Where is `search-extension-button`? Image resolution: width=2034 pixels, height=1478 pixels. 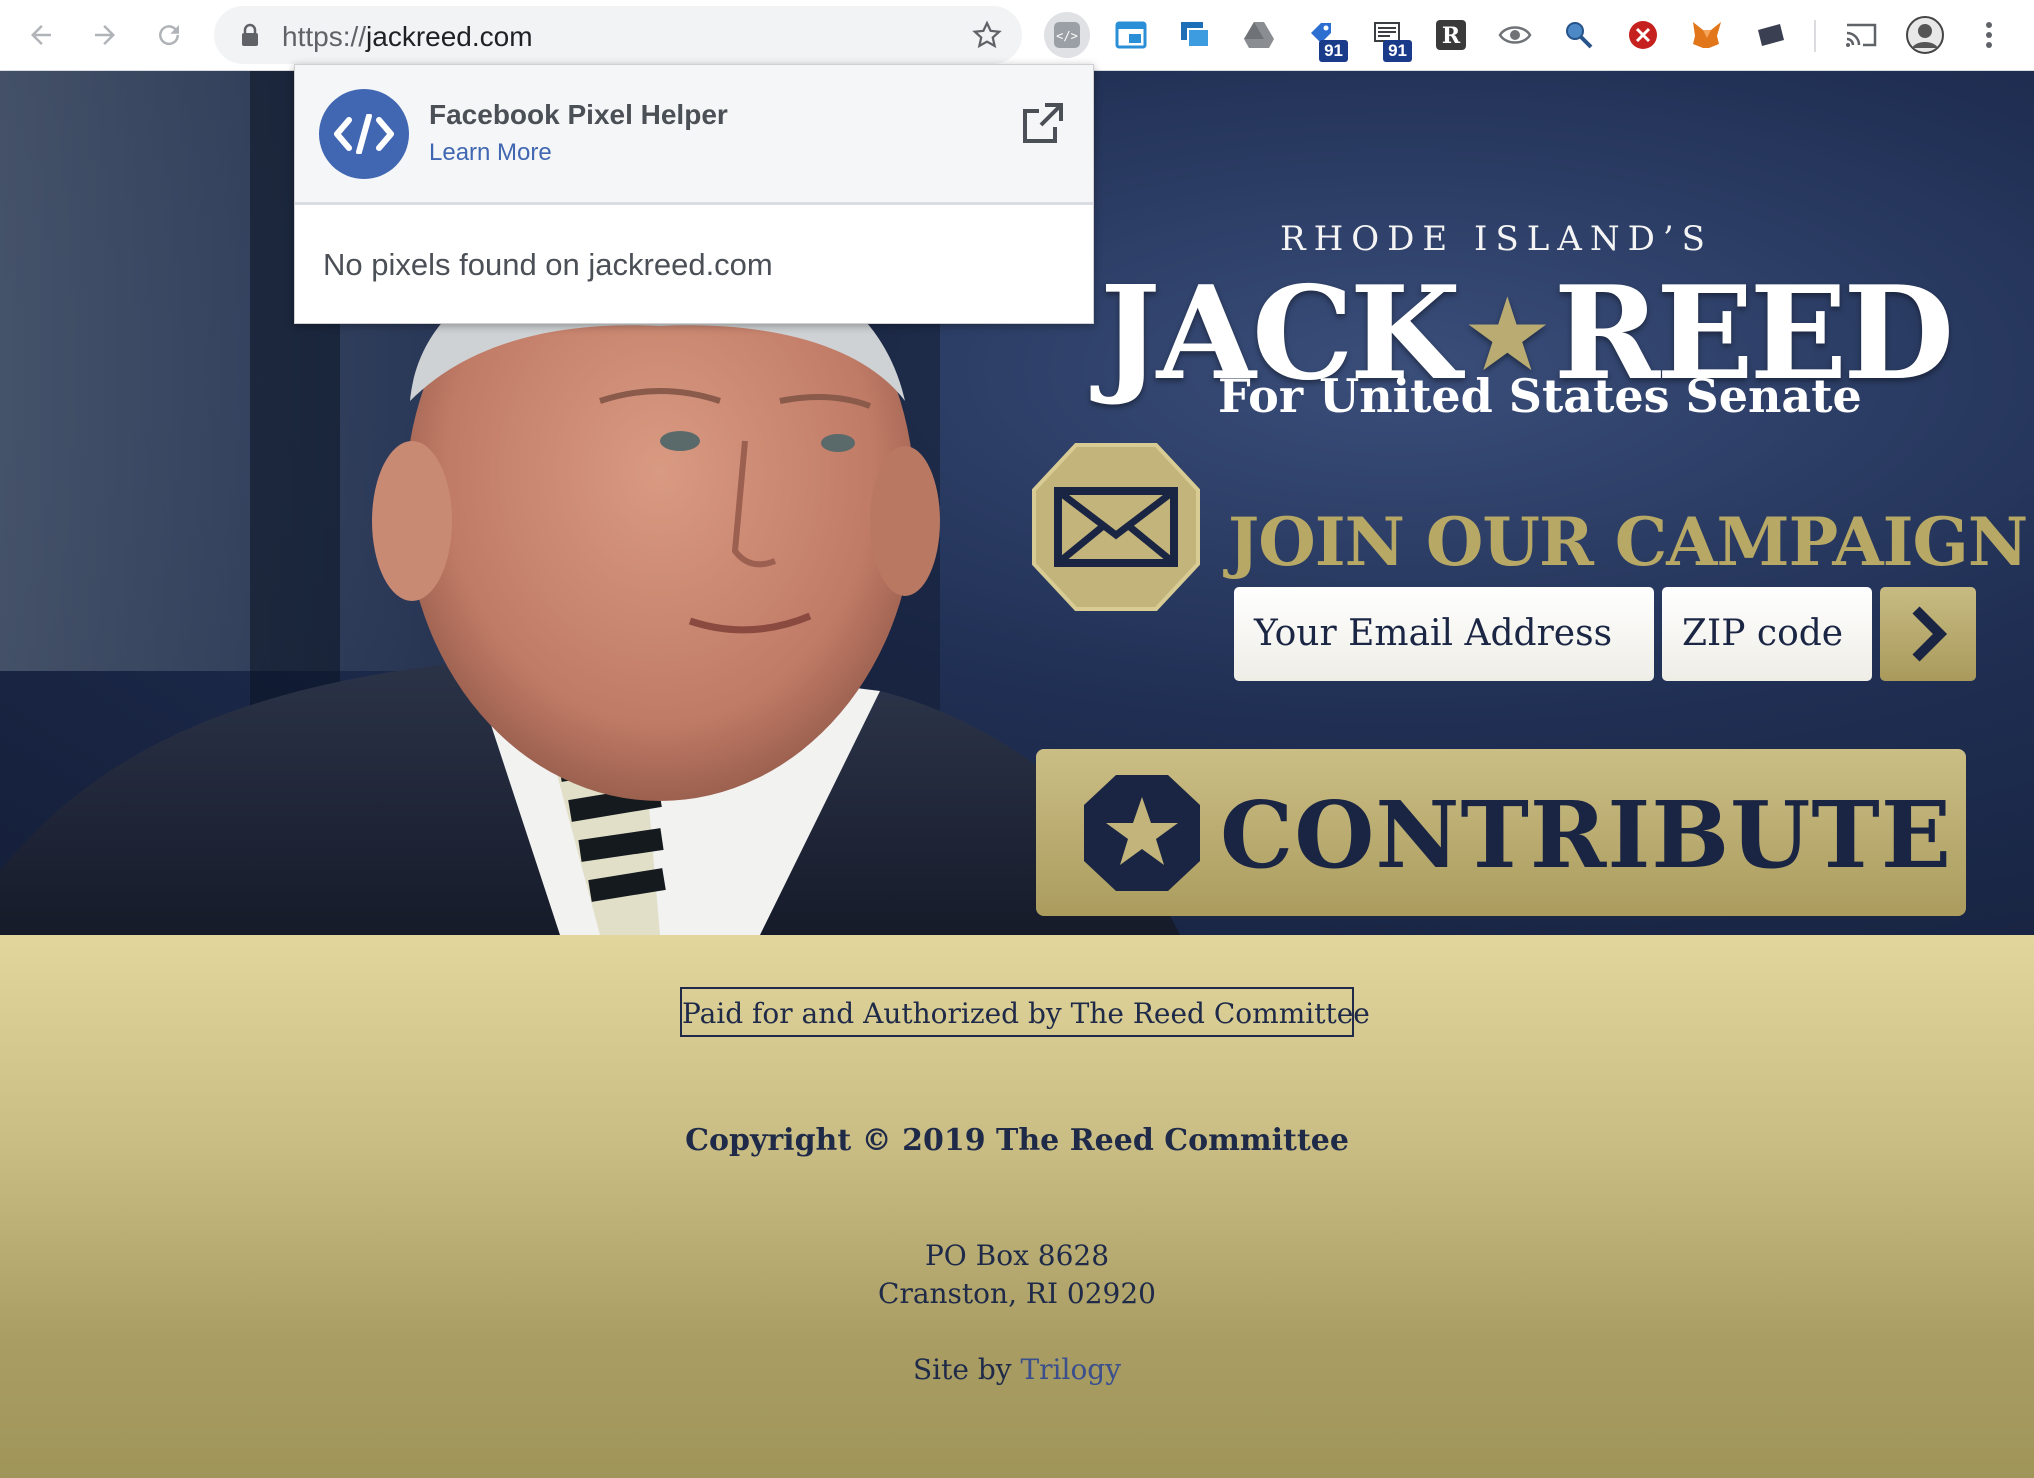 search-extension-button is located at coordinates (1579, 35).